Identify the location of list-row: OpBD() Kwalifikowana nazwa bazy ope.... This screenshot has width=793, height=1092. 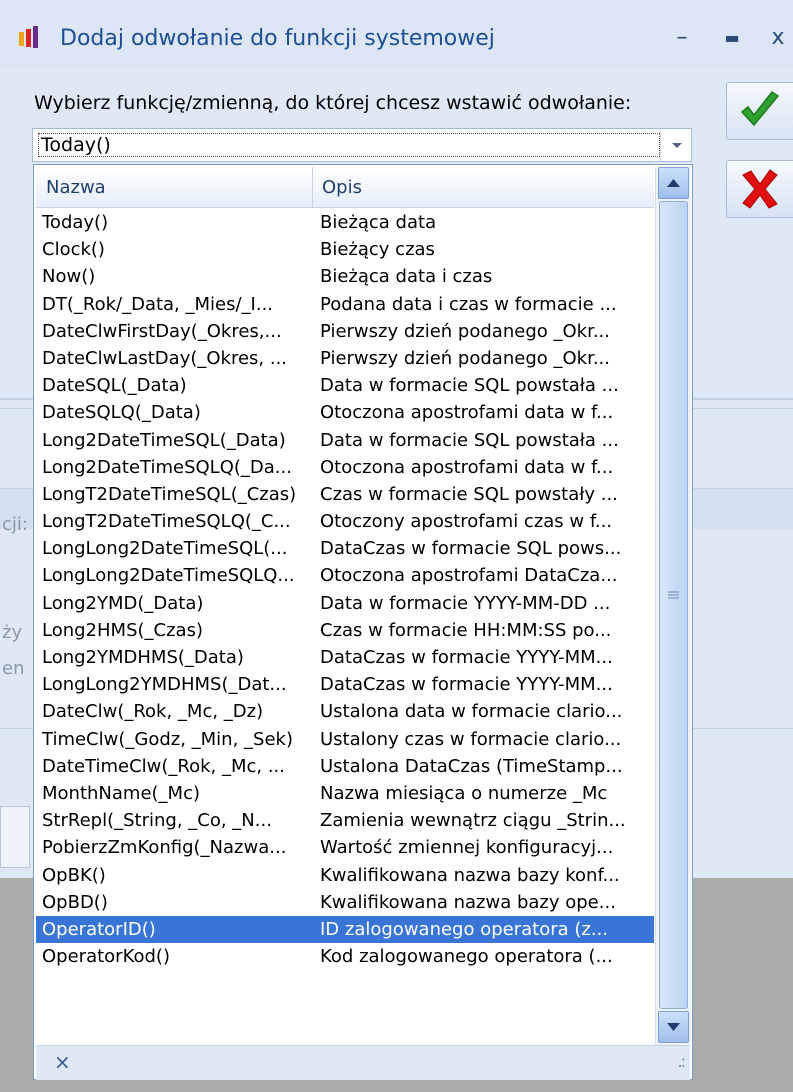
(345, 902).